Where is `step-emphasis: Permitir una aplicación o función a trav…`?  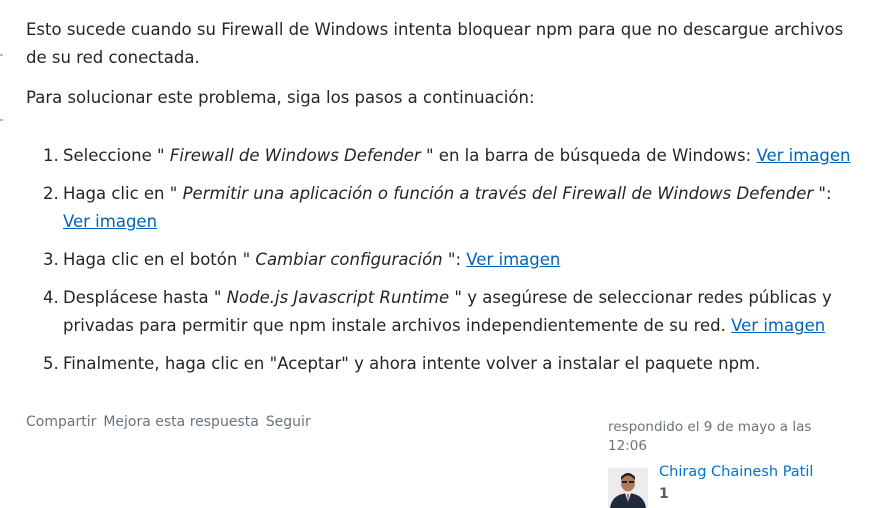 step-emphasis: Permitir una aplicación o función a trav… is located at coordinates (498, 193).